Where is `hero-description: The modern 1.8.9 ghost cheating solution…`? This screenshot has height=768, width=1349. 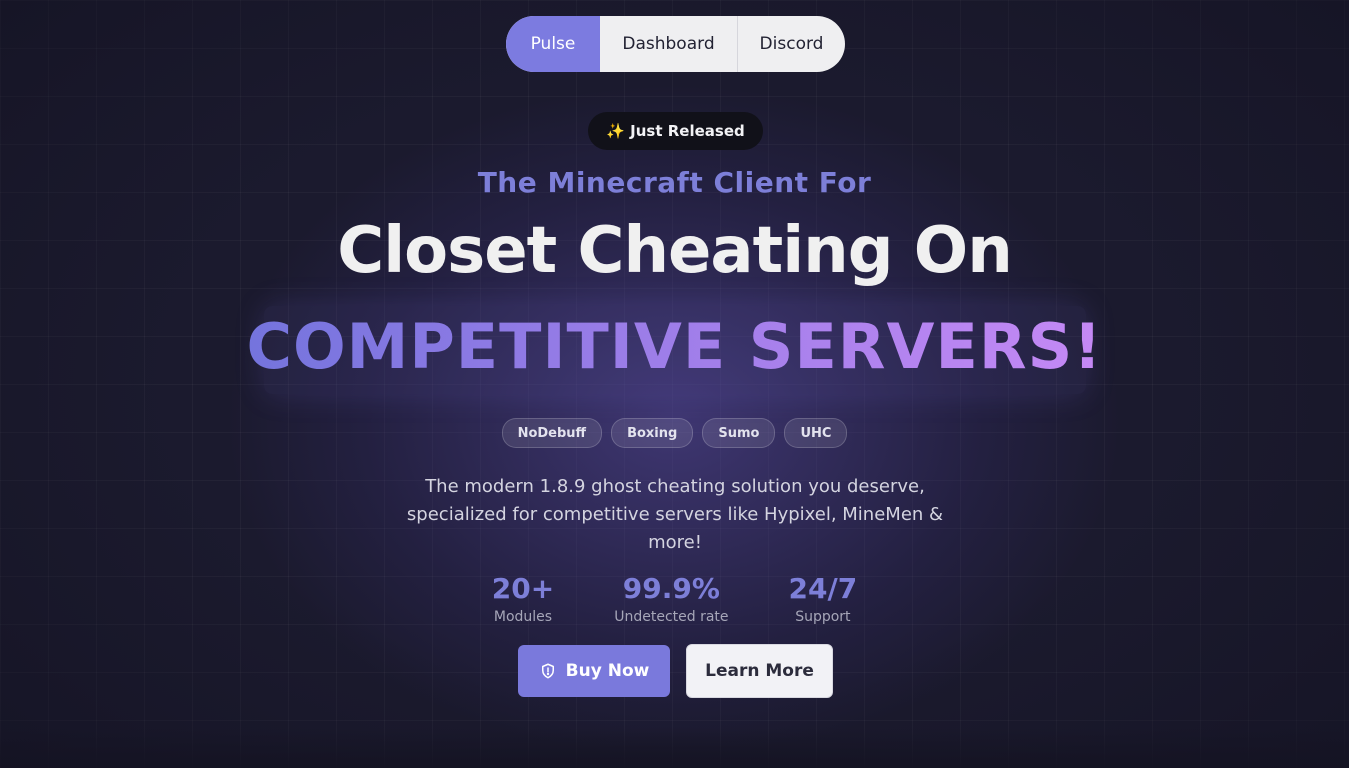 hero-description: The modern 1.8.9 ghost cheating solution… is located at coordinates (675, 514).